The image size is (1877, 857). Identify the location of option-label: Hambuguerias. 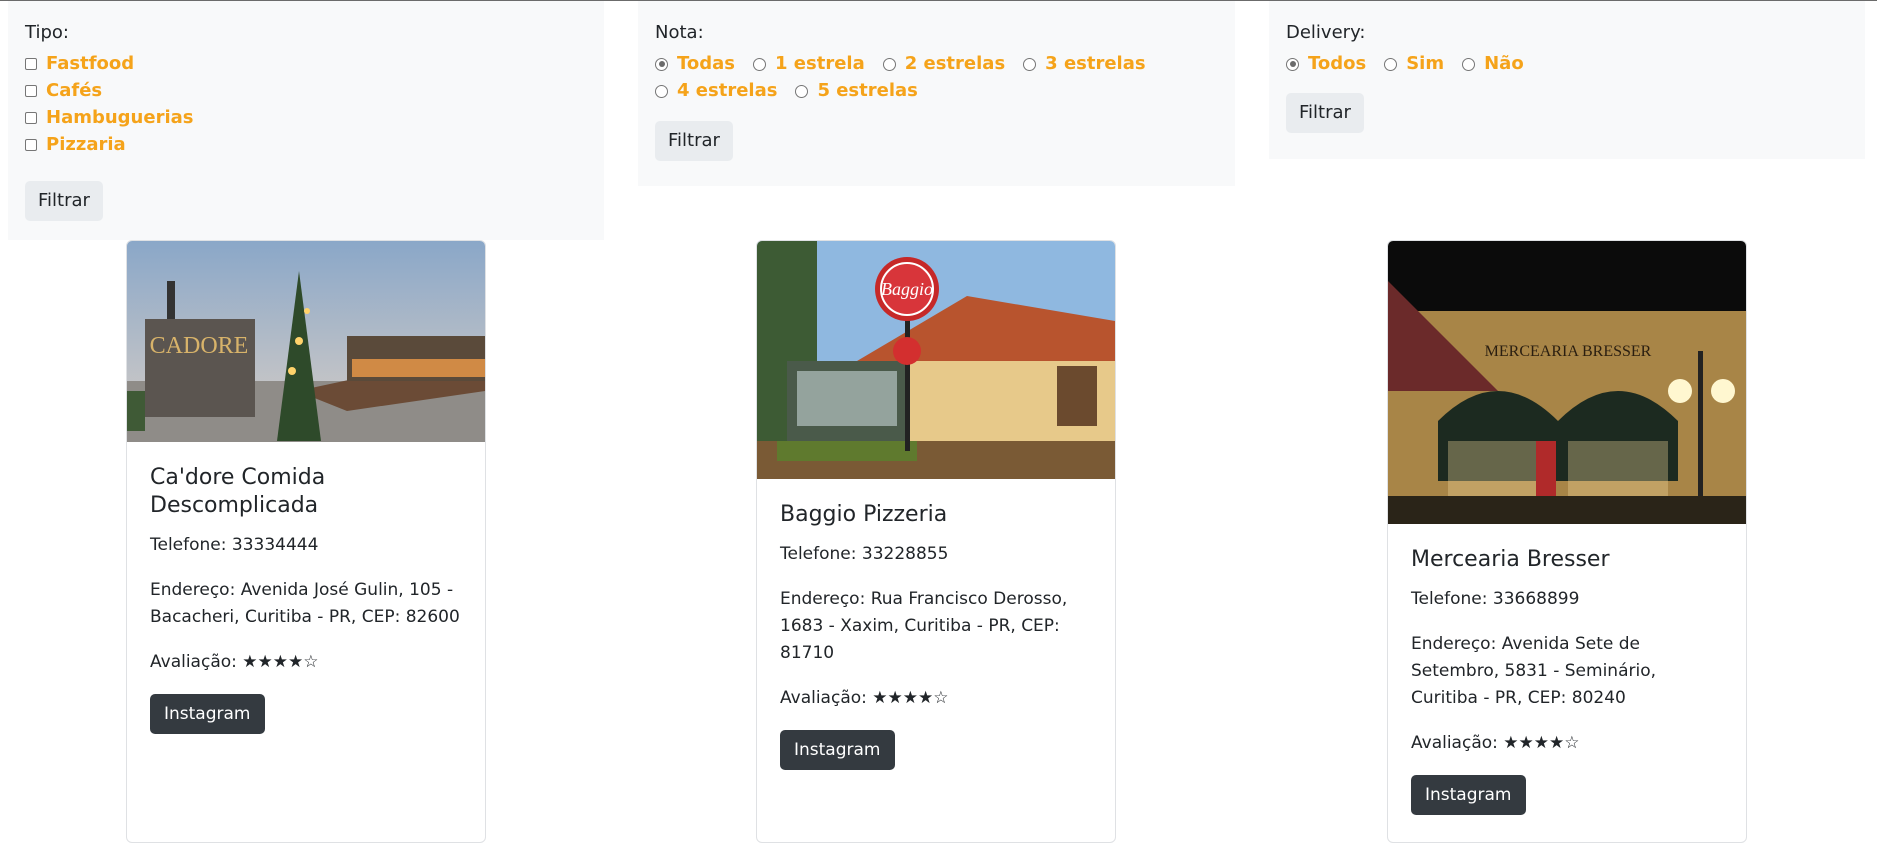
(120, 117).